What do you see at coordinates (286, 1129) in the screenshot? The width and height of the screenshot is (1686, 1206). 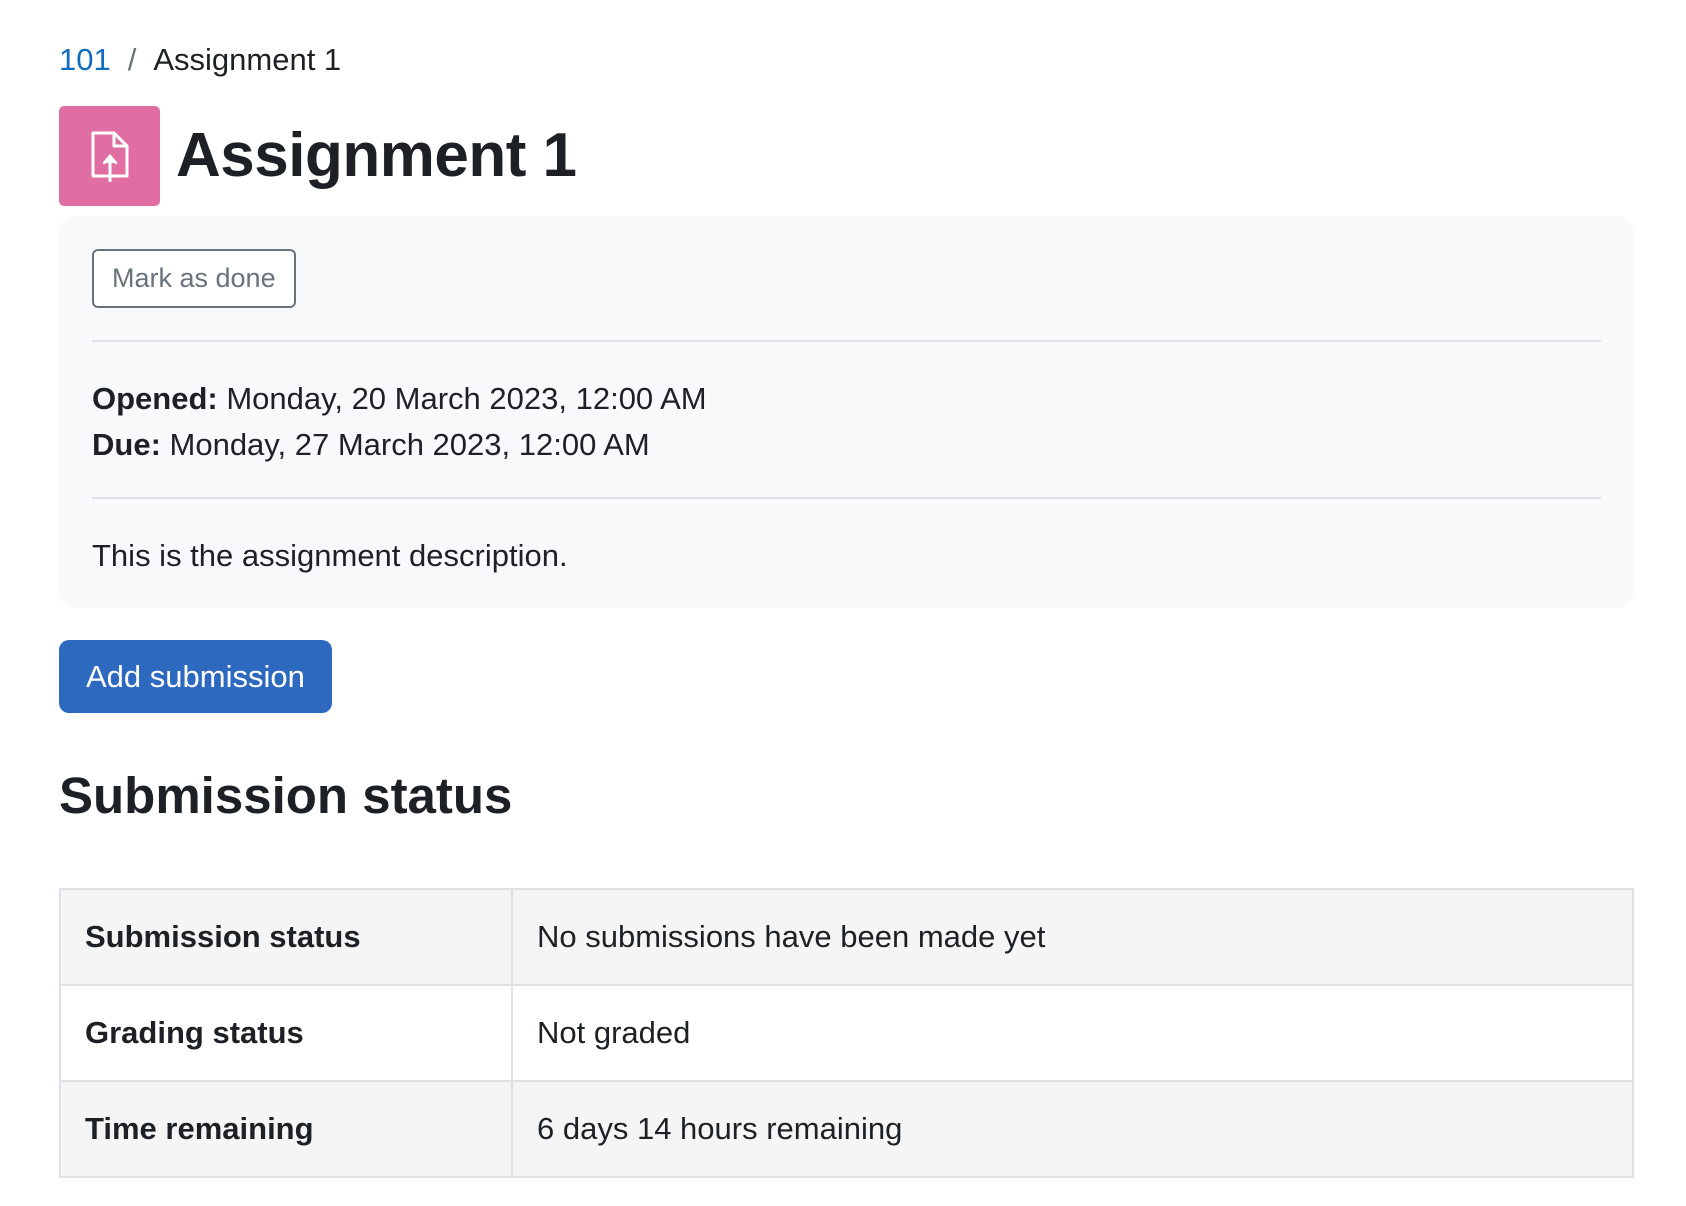 I see `row-label: Time remaining` at bounding box center [286, 1129].